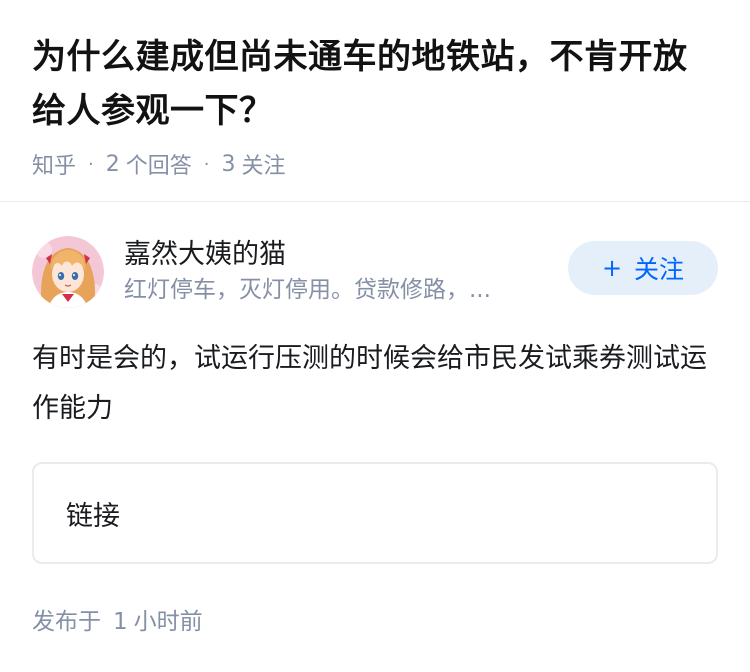 This screenshot has height=672, width=750. What do you see at coordinates (375, 164) in the screenshot?
I see `question-meta: 知乎 · 2 个回答 · 3 关注` at bounding box center [375, 164].